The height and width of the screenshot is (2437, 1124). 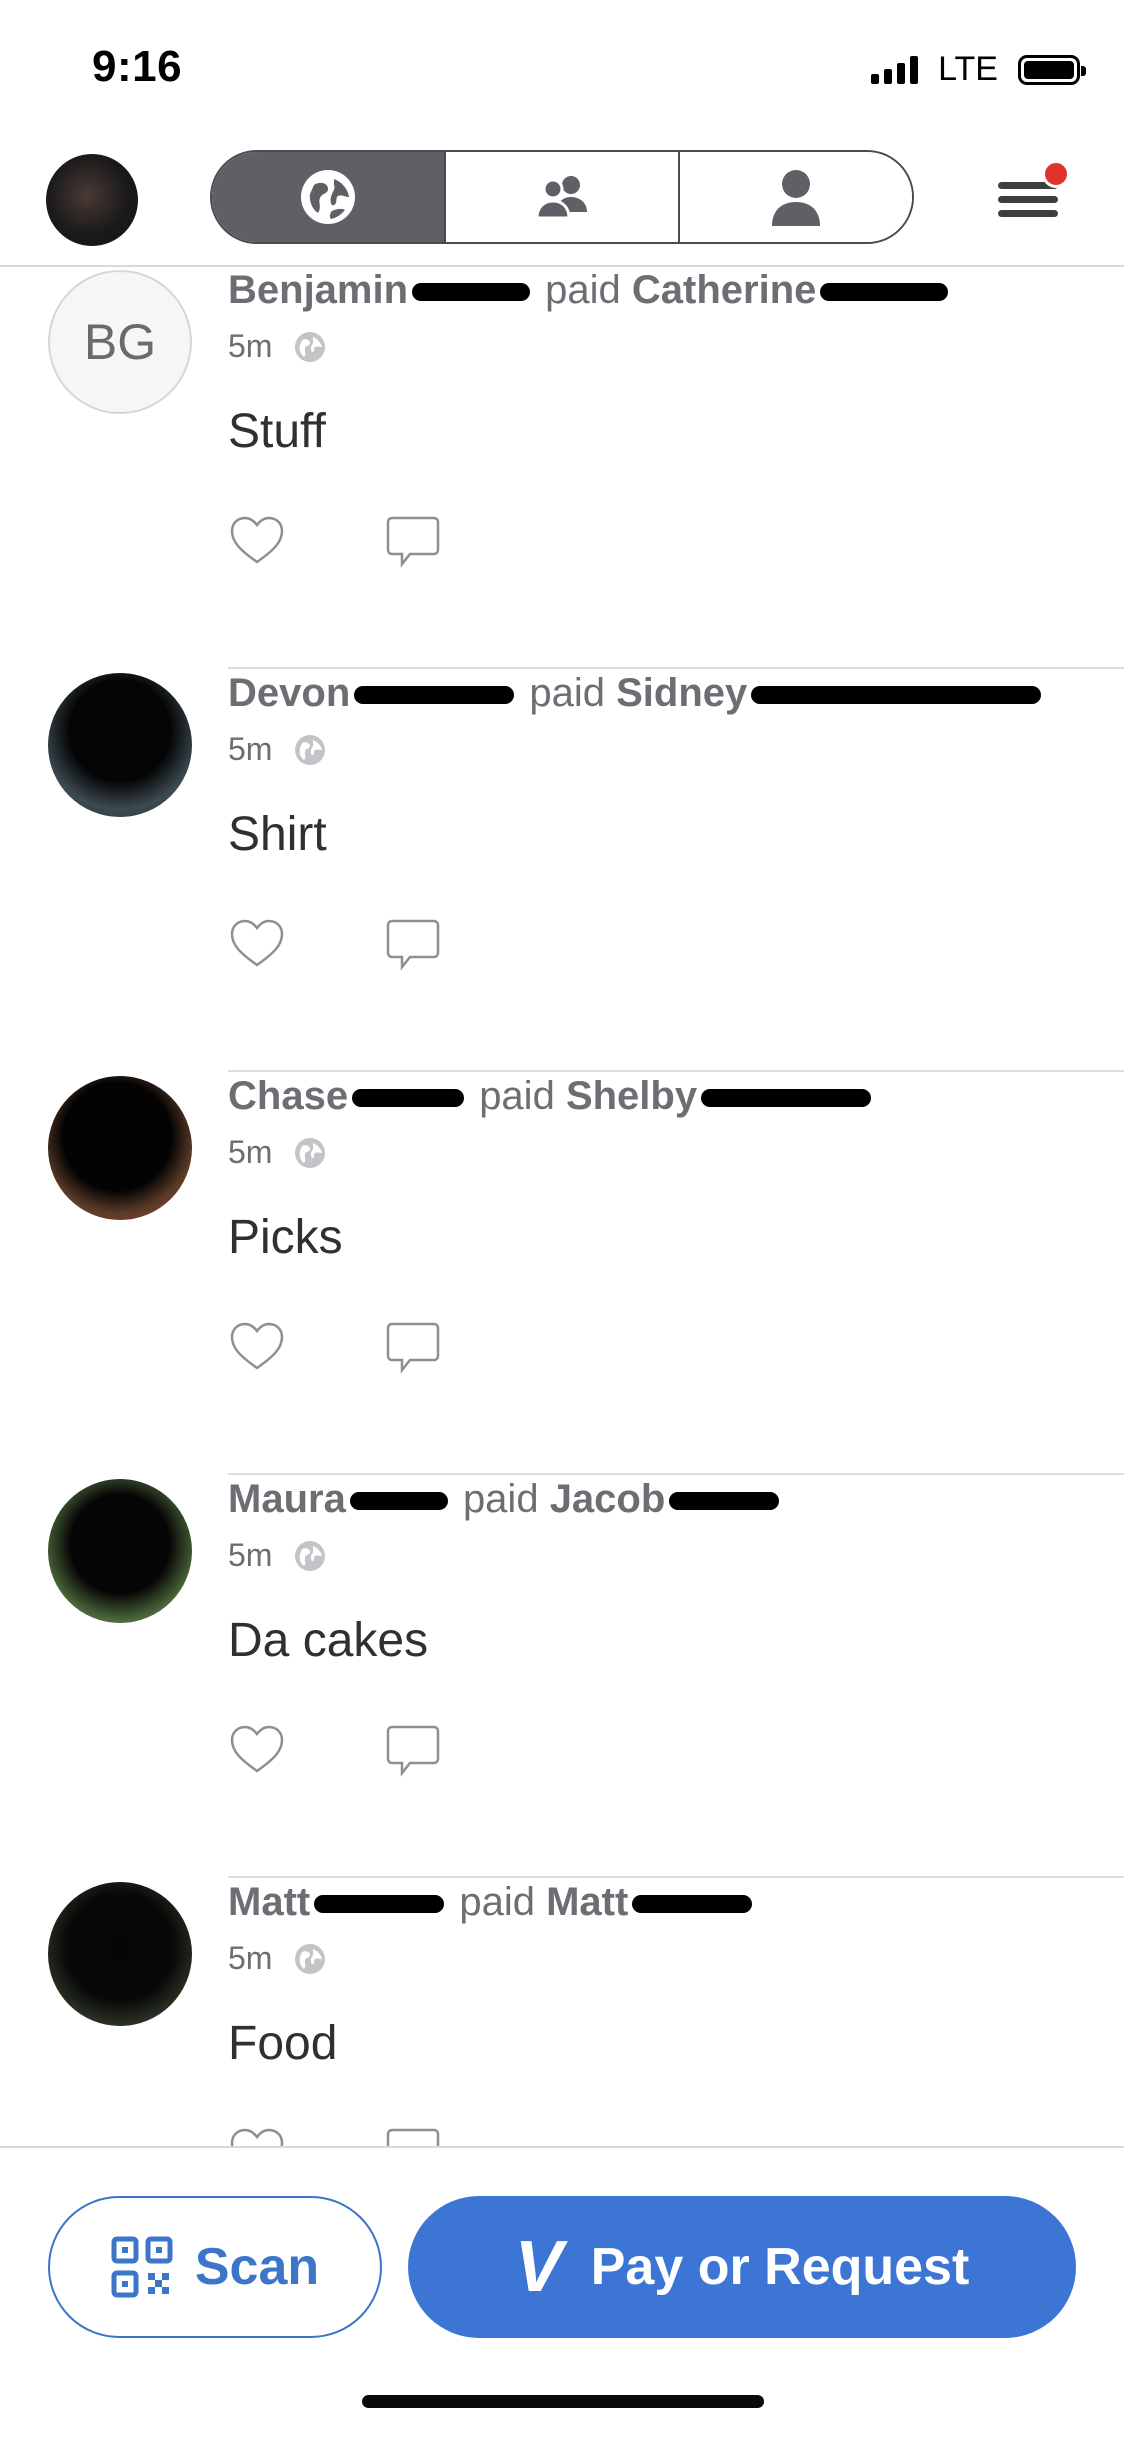 What do you see at coordinates (538, 2267) in the screenshot?
I see `venmo-logo-icon: V` at bounding box center [538, 2267].